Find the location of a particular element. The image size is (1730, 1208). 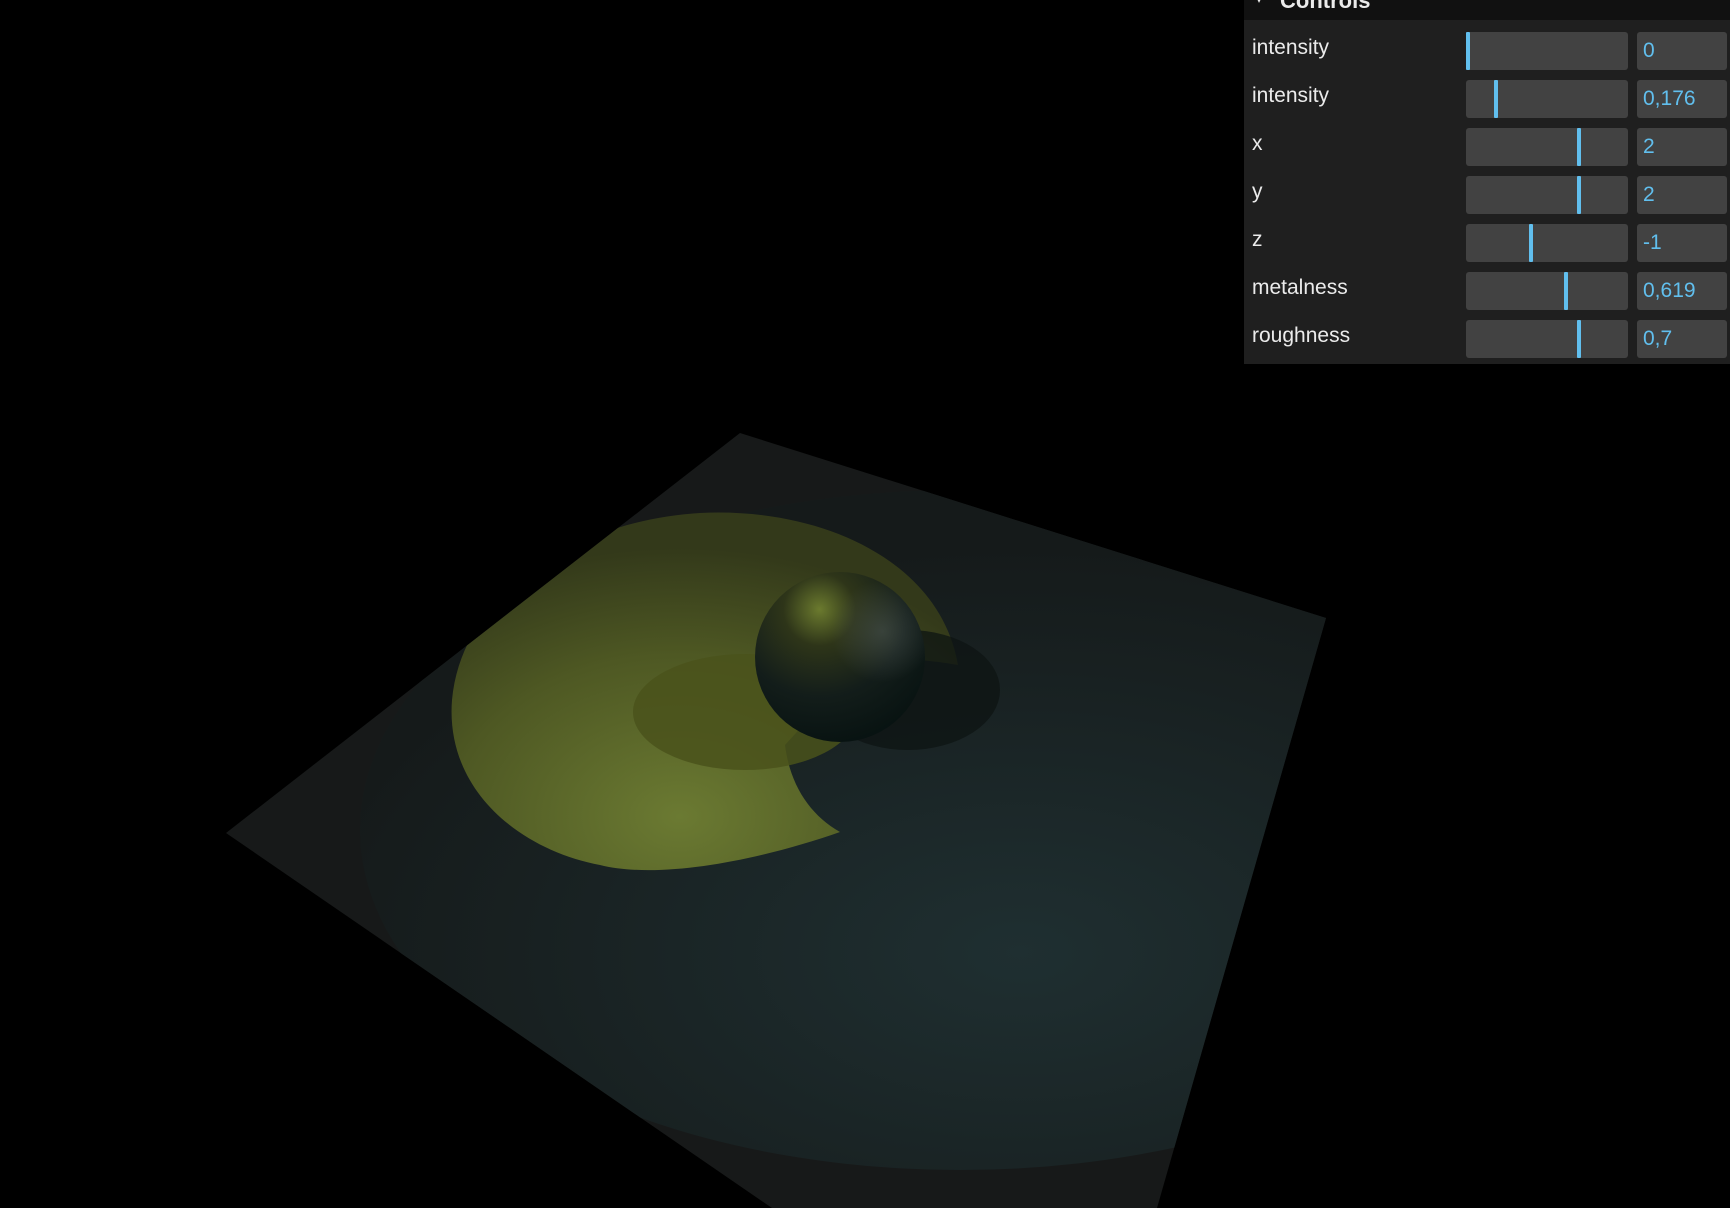

y-slider is located at coordinates (1547, 195).